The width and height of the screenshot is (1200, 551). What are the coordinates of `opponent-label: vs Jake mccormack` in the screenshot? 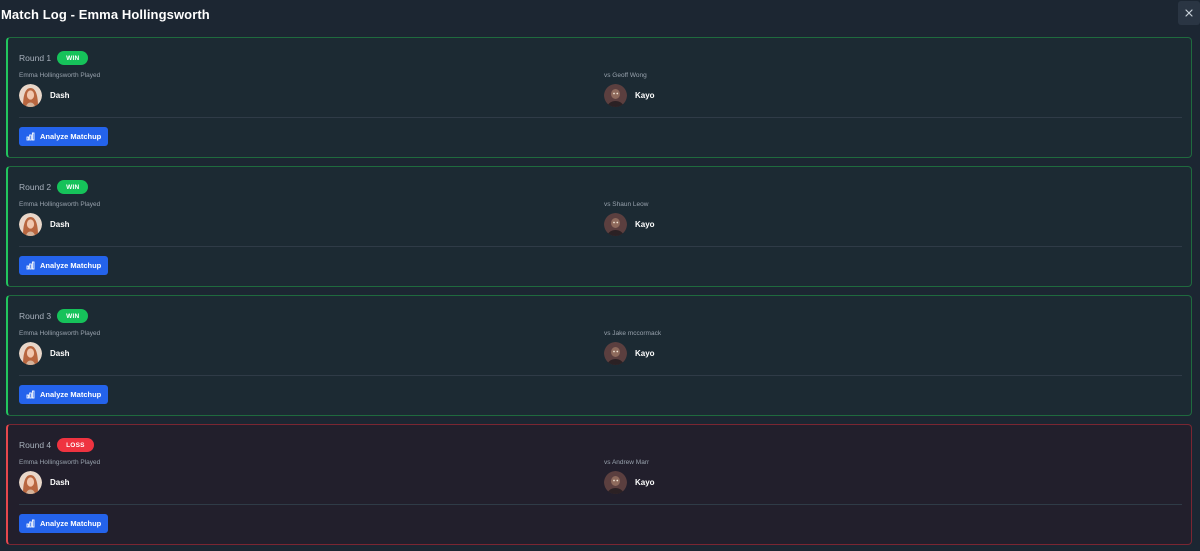 It's located at (633, 333).